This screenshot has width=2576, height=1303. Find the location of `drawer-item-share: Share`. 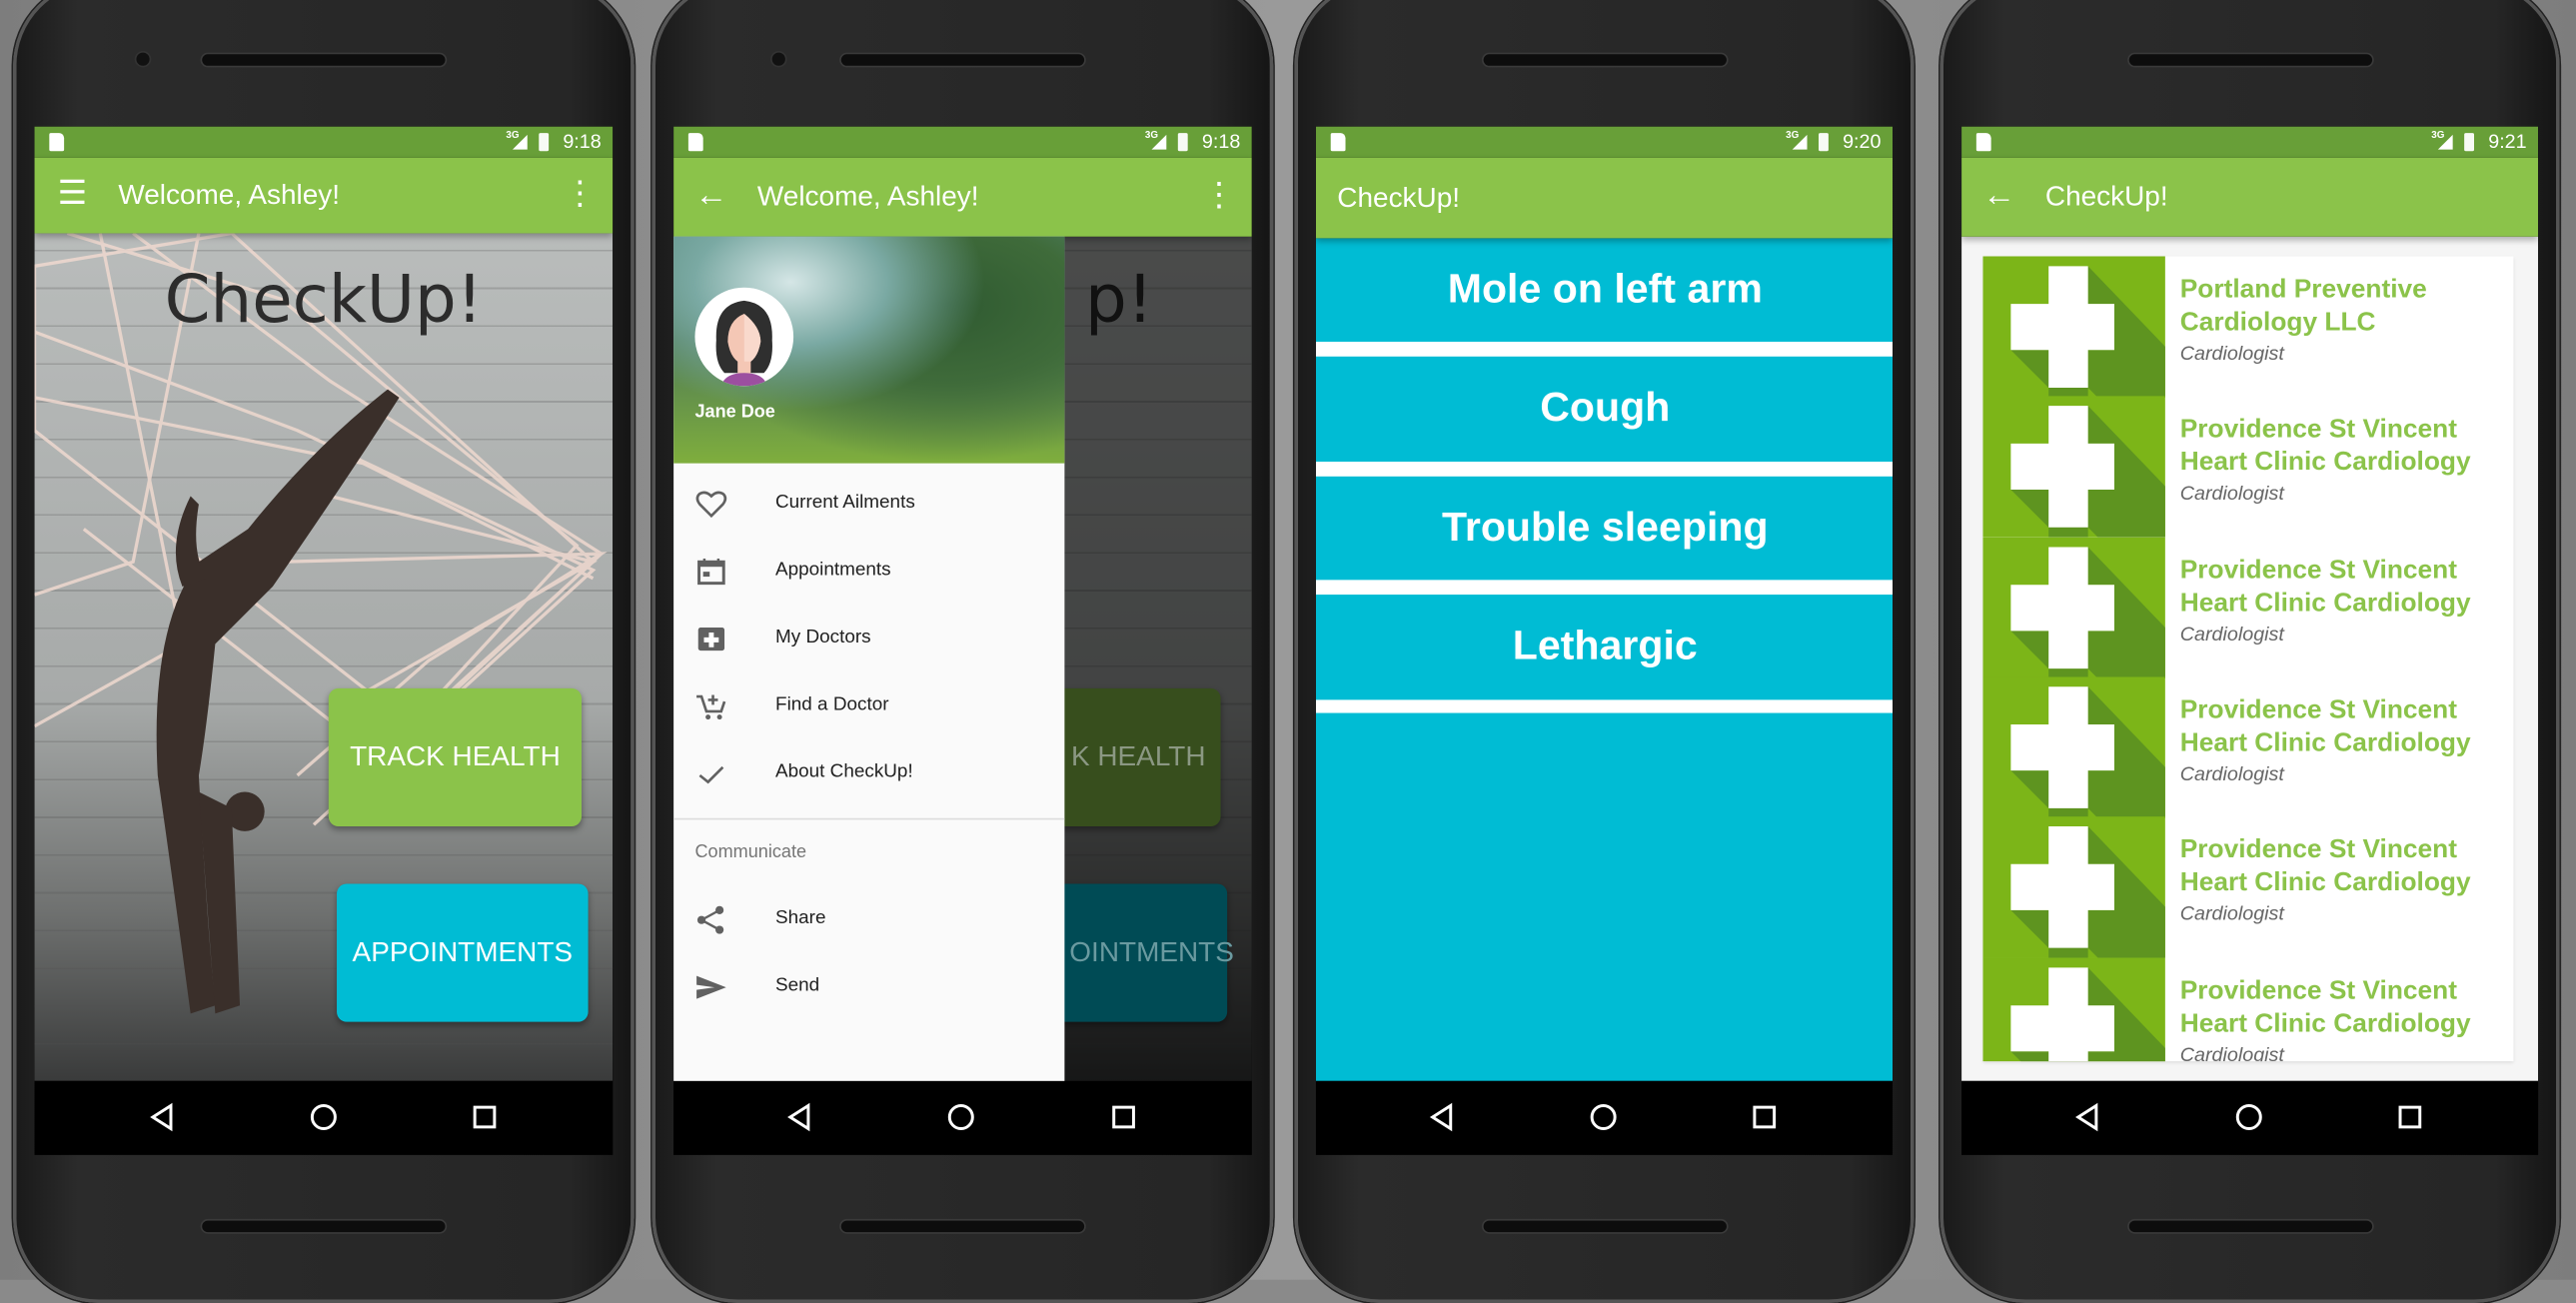

drawer-item-share: Share is located at coordinates (868, 919).